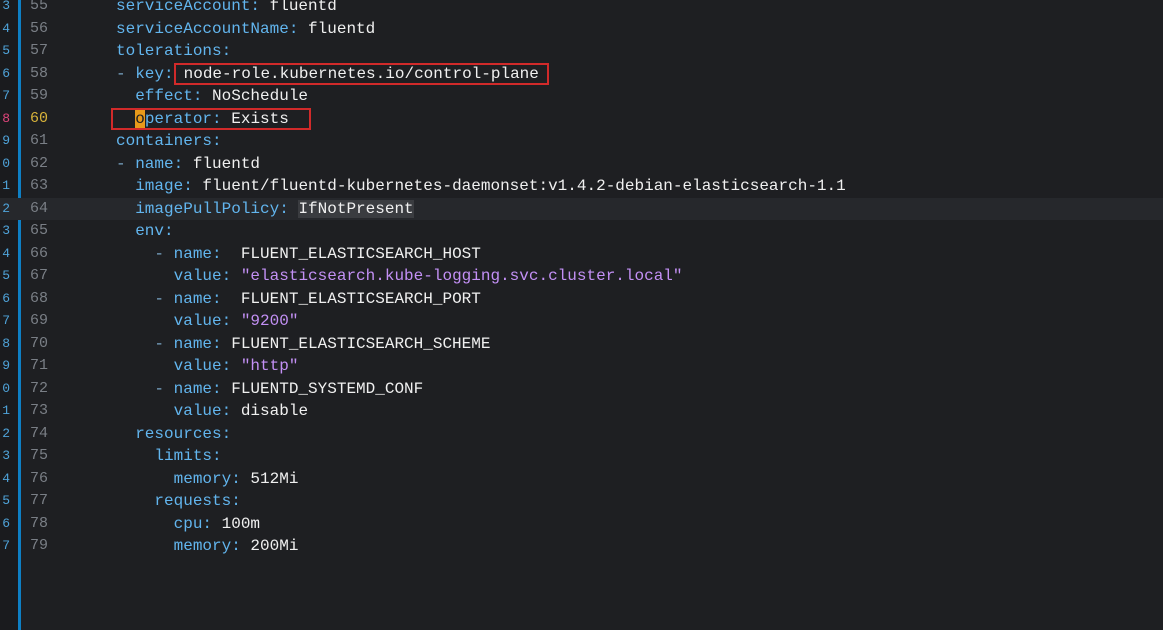  I want to click on yaml-value: IfNotPresent, so click(356, 208).